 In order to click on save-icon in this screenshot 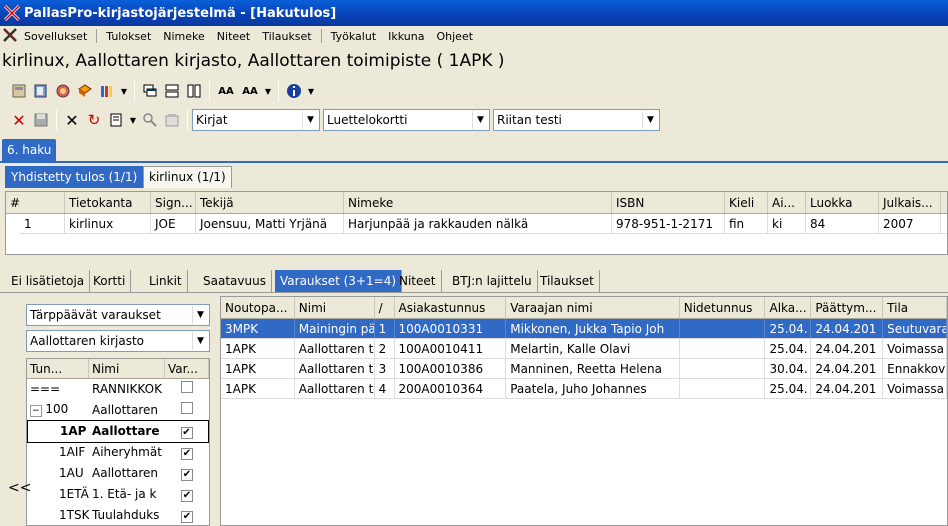, I will do `click(41, 120)`.